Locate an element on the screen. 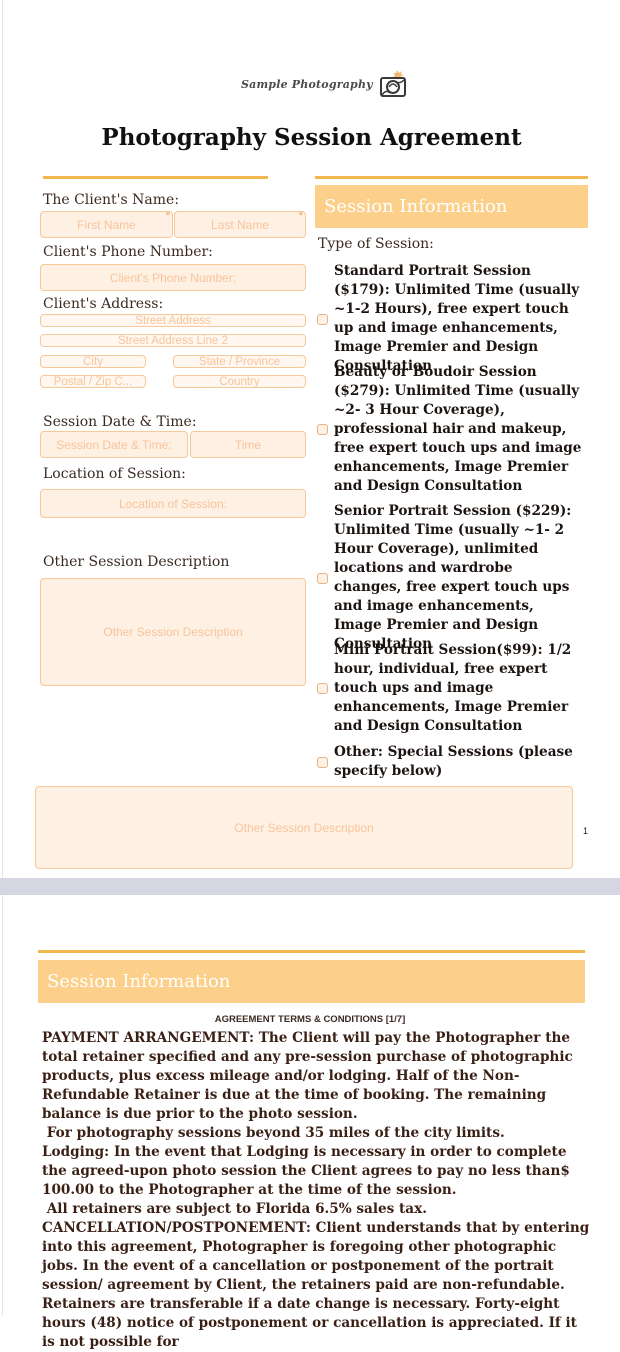 This screenshot has height=1352, width=620. page-number: 1 is located at coordinates (586, 831).